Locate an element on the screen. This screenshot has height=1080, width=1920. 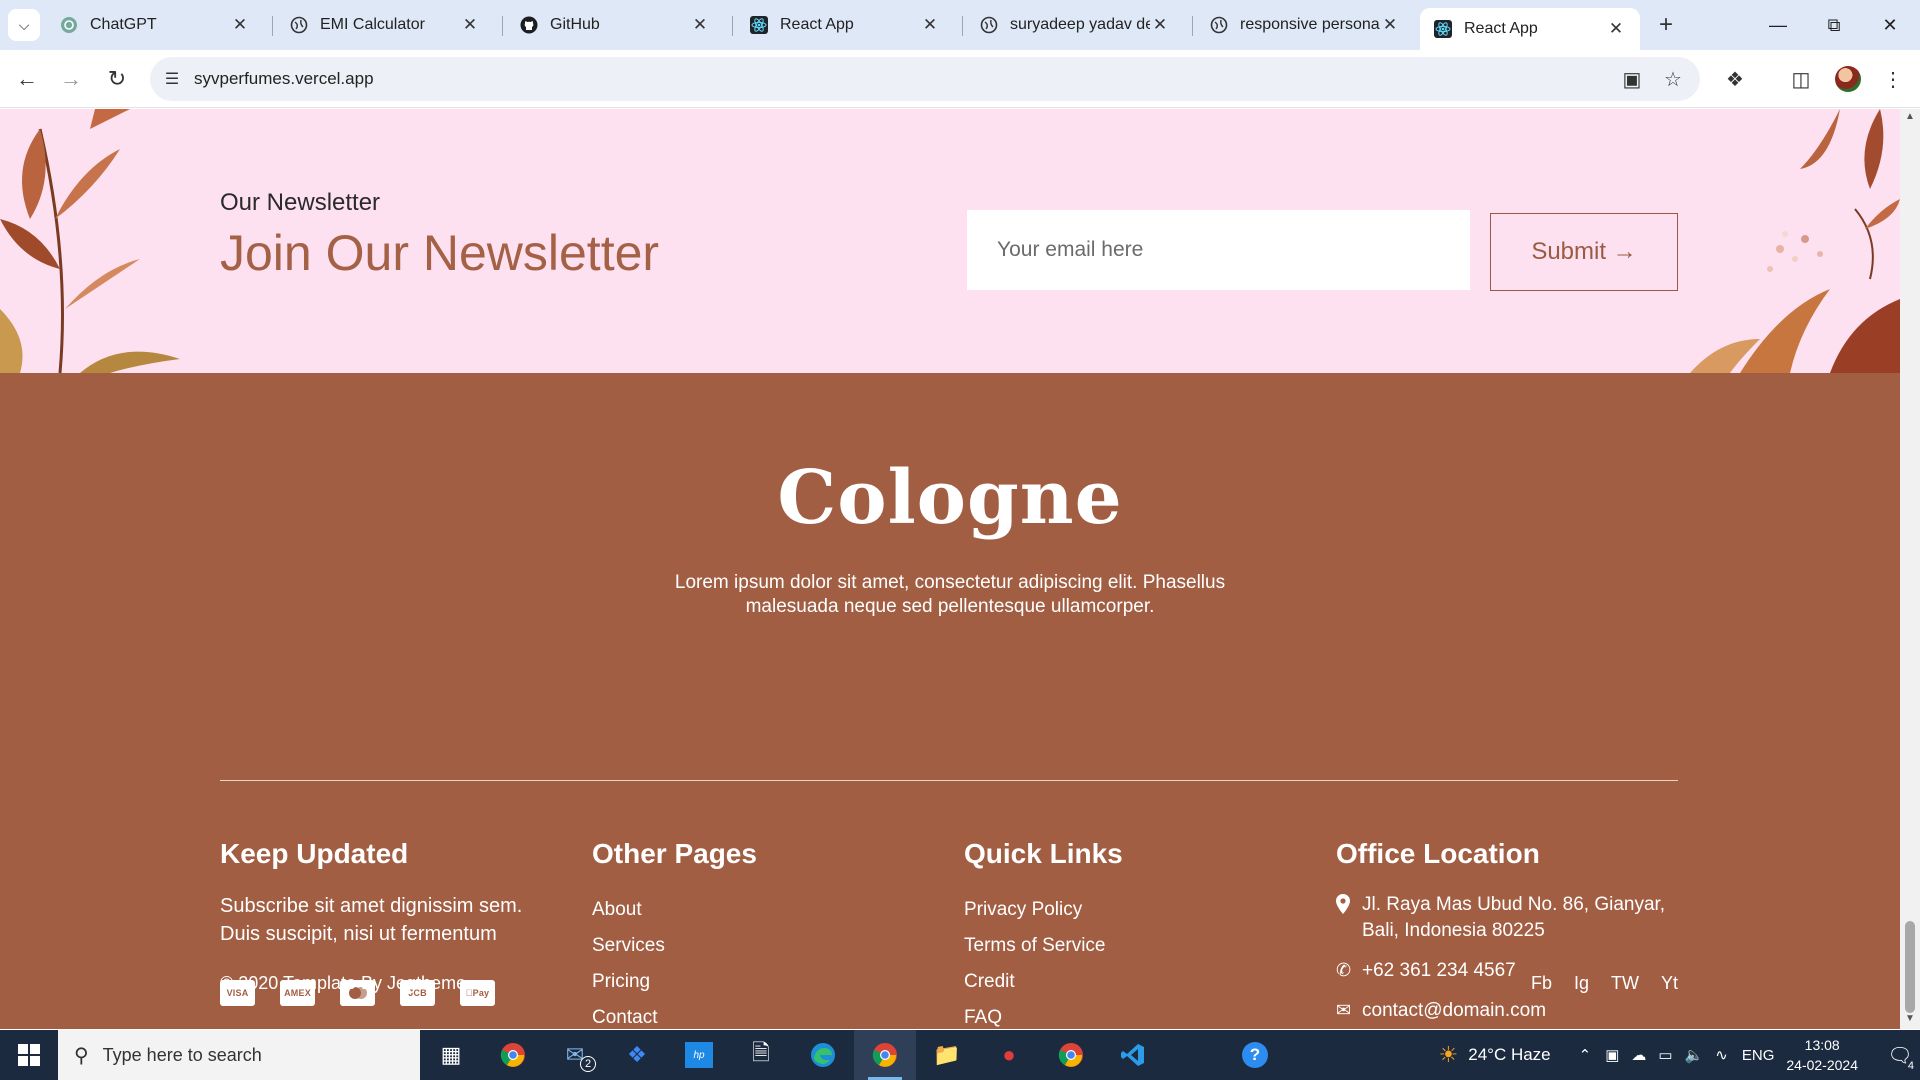
scrollbar-thumb is located at coordinates (1910, 967).